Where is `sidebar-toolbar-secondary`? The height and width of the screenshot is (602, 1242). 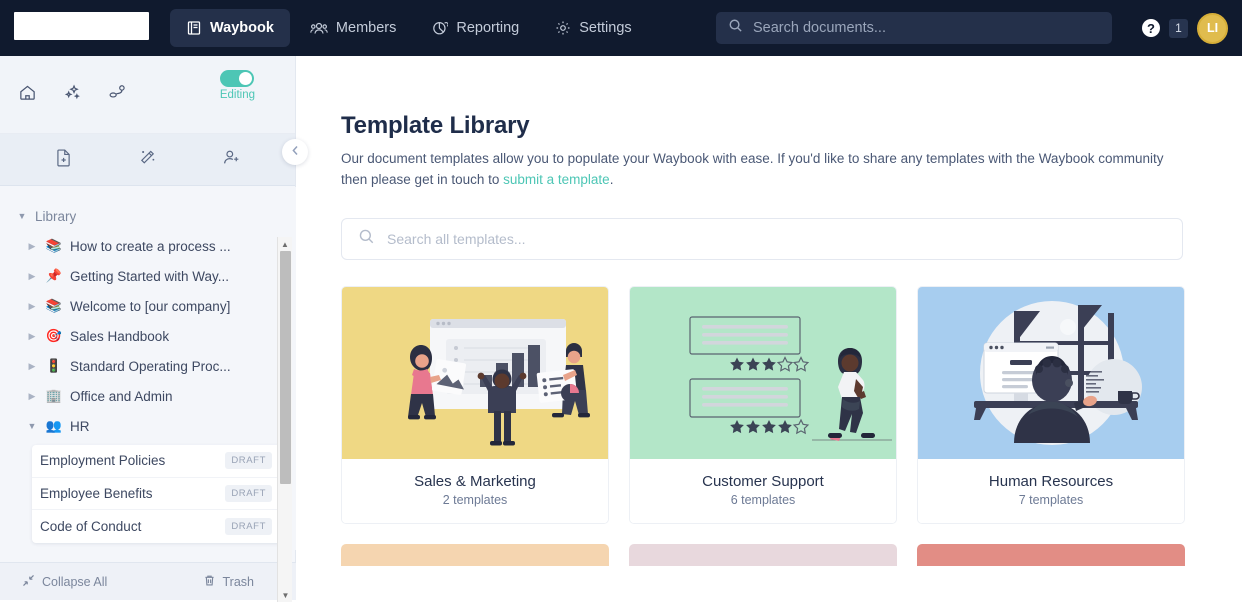 sidebar-toolbar-secondary is located at coordinates (147, 160).